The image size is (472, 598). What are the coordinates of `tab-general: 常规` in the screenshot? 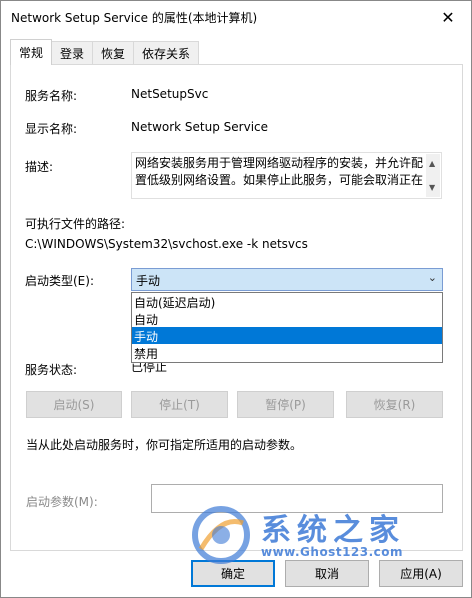 It's located at (31, 52).